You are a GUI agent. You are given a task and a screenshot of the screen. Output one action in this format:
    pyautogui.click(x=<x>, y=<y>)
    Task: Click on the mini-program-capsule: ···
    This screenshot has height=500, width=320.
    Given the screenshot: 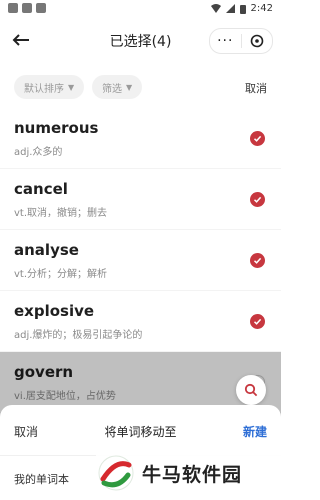 What is the action you would take?
    pyautogui.click(x=241, y=41)
    